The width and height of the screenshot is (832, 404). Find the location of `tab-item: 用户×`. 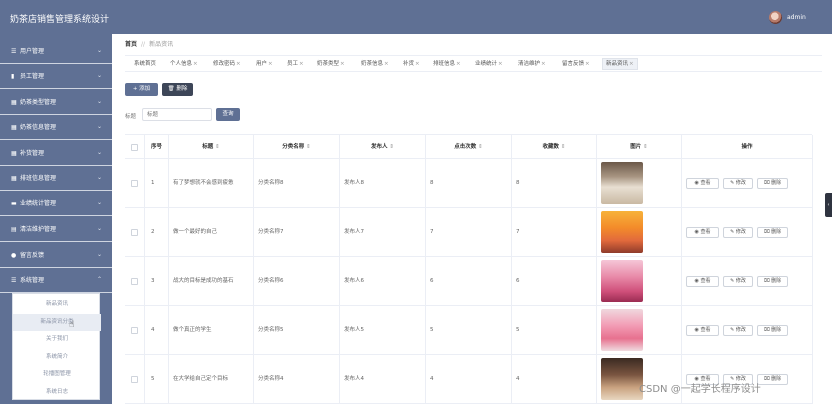

tab-item: 用户× is located at coordinates (264, 64).